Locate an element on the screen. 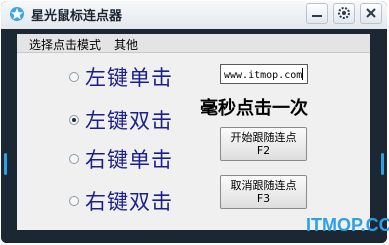 This screenshot has height=245, width=389. start-button-label: 开始跟随连点 is located at coordinates (263, 137).